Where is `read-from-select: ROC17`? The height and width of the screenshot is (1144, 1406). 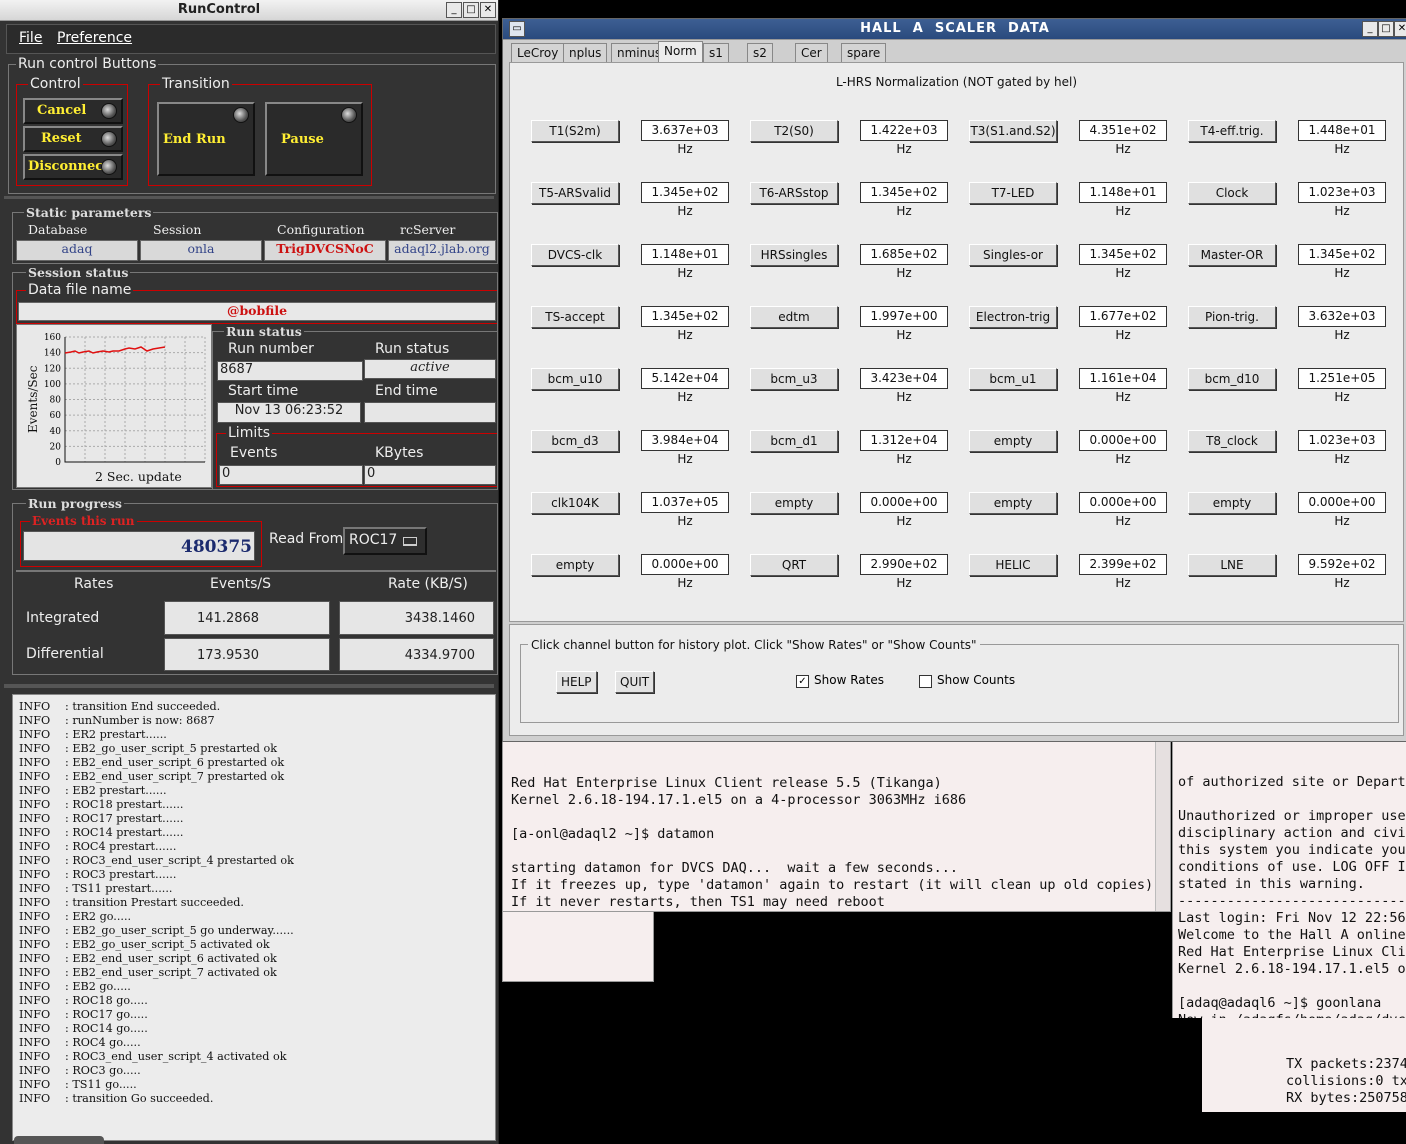 read-from-select: ROC17 is located at coordinates (385, 541).